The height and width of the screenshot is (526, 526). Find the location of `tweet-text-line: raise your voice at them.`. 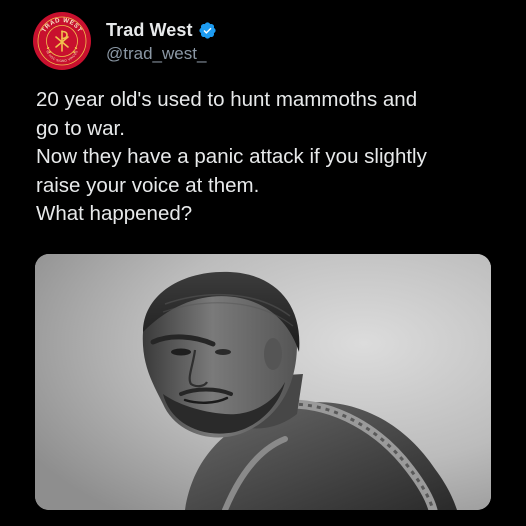

tweet-text-line: raise your voice at them. is located at coordinates (148, 185).